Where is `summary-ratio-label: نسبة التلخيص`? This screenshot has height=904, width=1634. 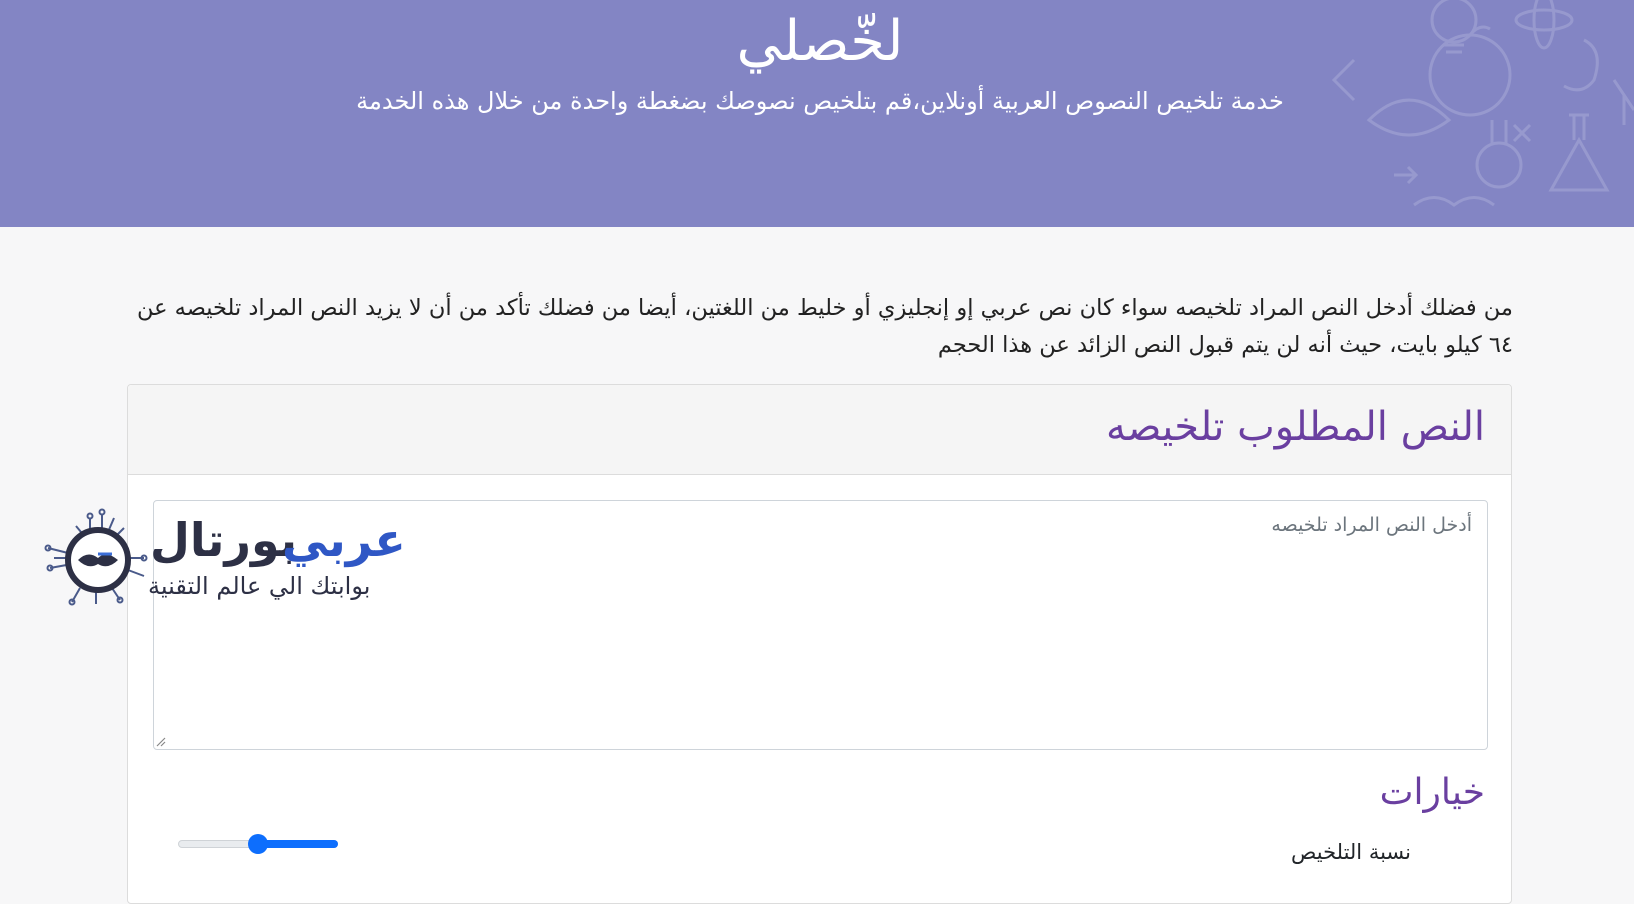 summary-ratio-label: نسبة التلخيص is located at coordinates (1351, 852).